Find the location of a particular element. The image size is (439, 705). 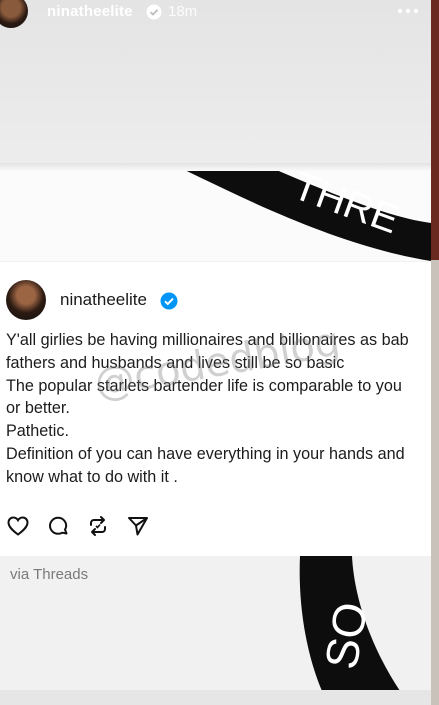

shared-image-top: THRE is located at coordinates (215, 212).